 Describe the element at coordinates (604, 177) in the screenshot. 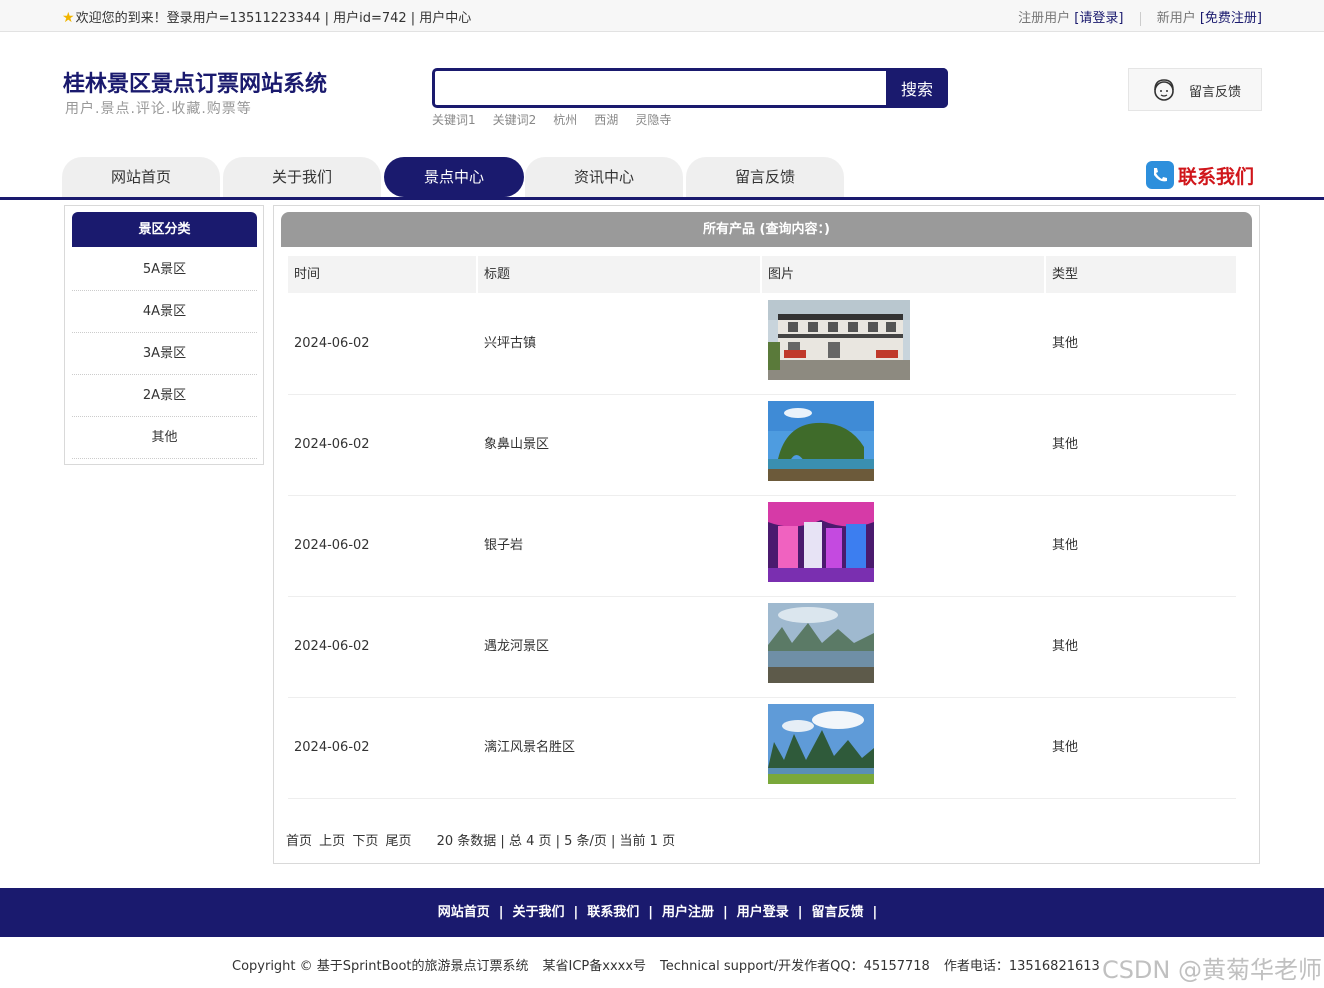

I see `nav-tab-news: 资讯中心` at that location.